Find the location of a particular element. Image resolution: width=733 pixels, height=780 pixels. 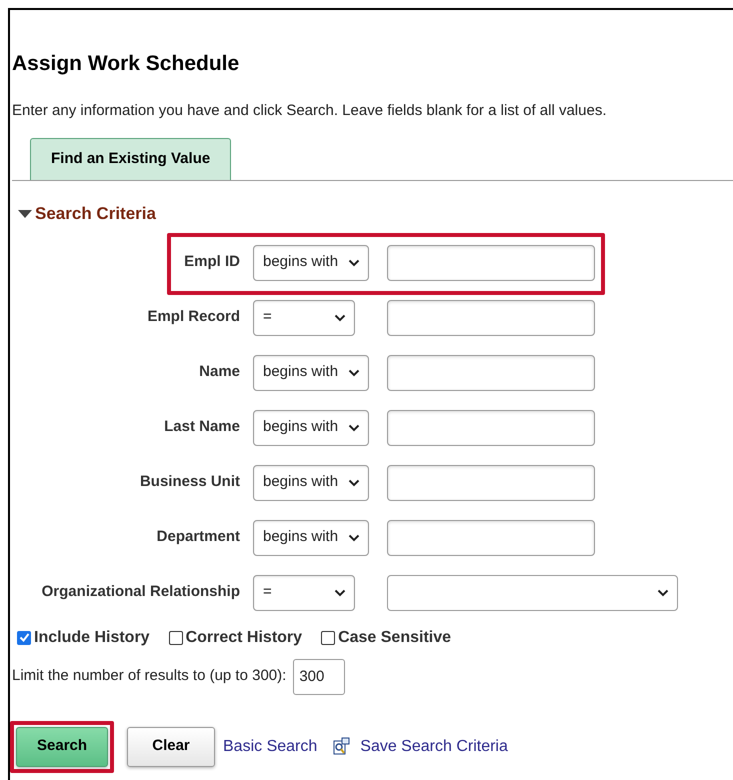

triangle-down-icon is located at coordinates (25, 214).